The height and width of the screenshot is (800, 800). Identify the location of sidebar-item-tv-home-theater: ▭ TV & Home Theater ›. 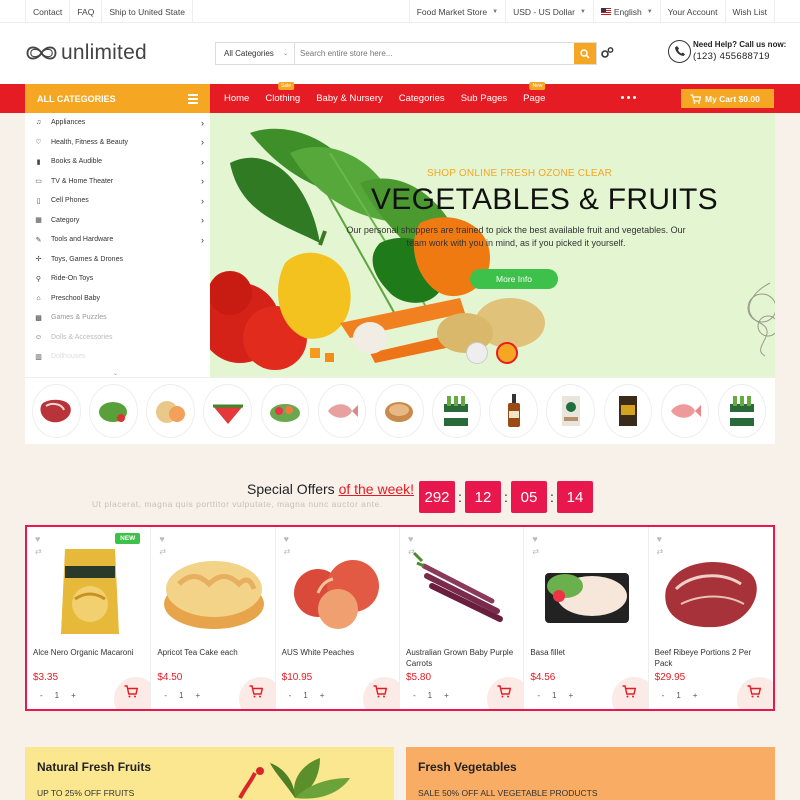
(117, 182).